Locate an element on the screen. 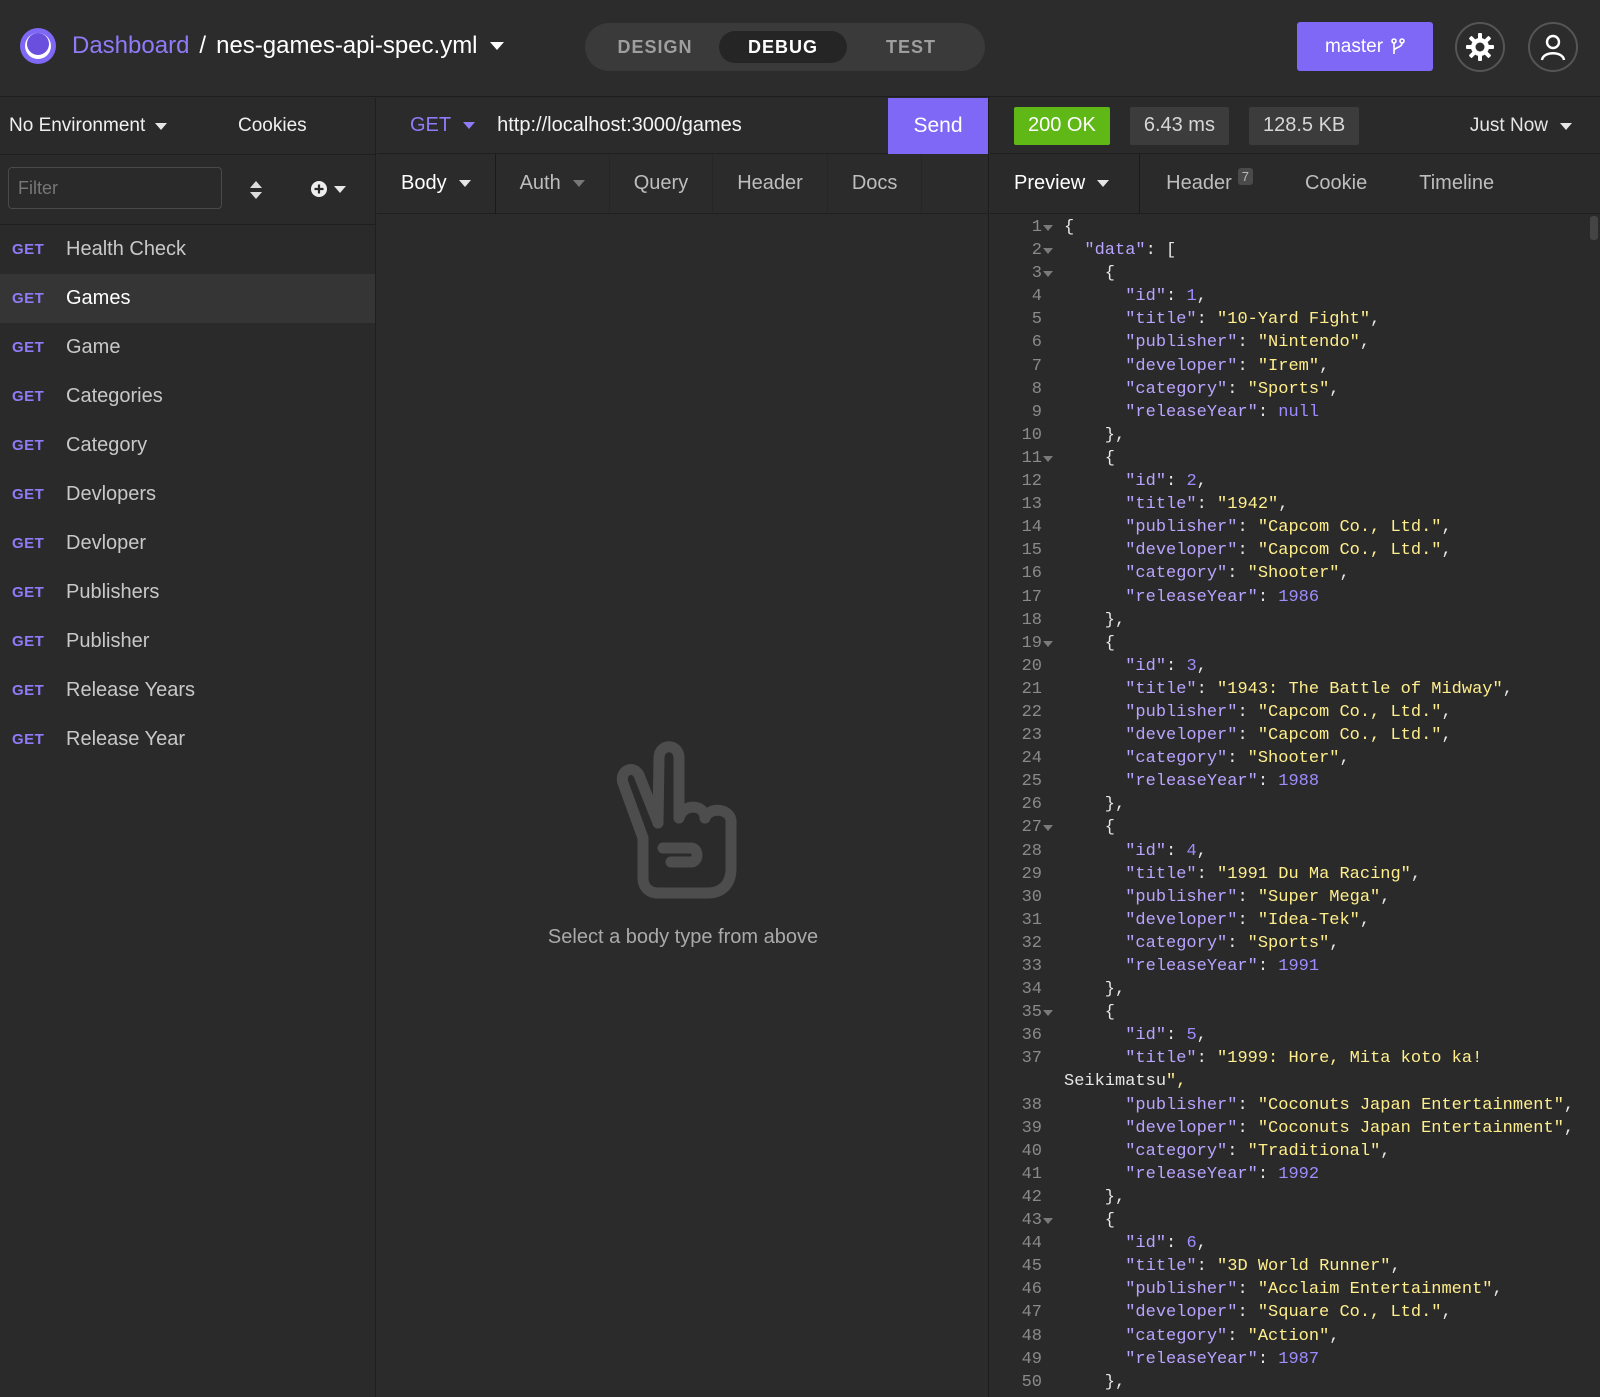 Image resolution: width=1600 pixels, height=1397 pixels. breadcrumb: Dashboard / nes-games-api-spec.yml is located at coordinates (288, 46).